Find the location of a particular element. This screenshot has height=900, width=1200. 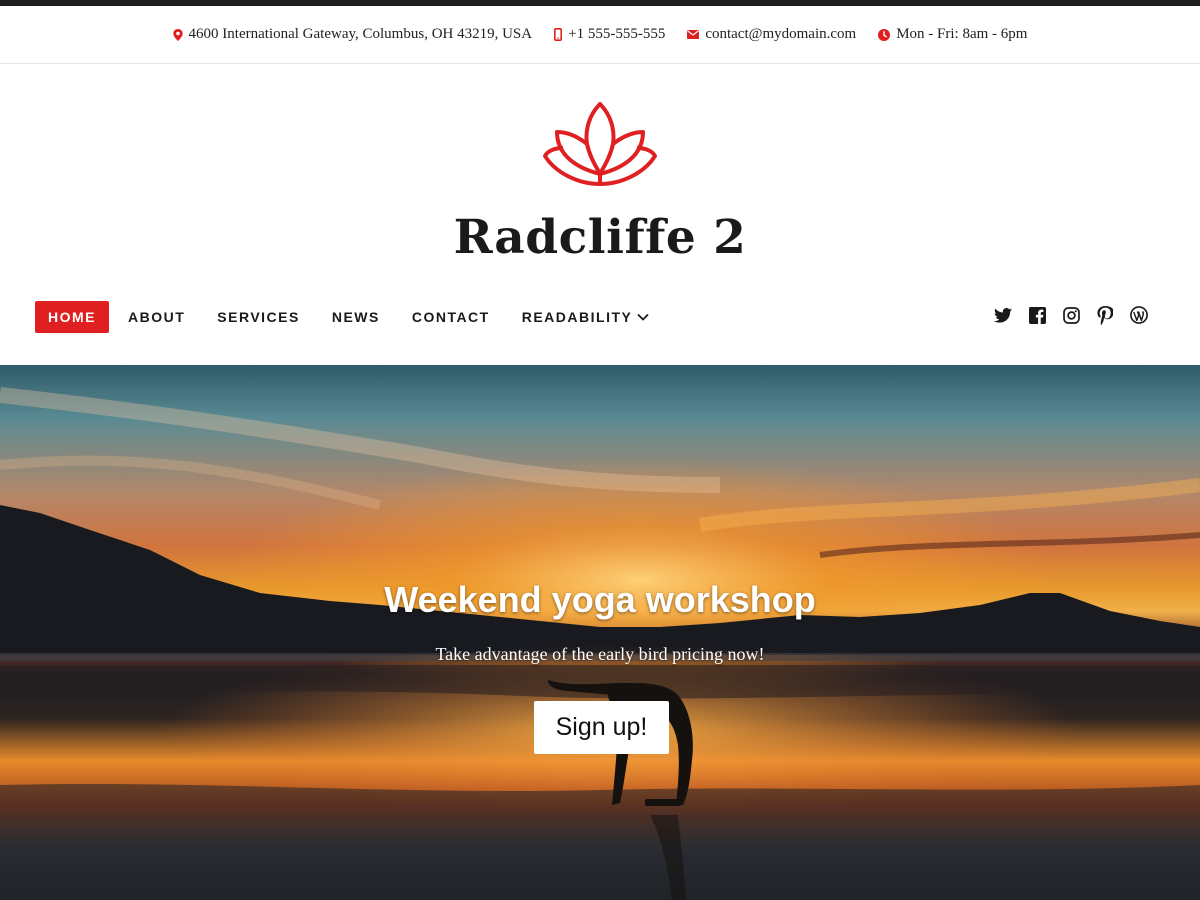

nav-item-readability: READABILITY is located at coordinates (586, 317).